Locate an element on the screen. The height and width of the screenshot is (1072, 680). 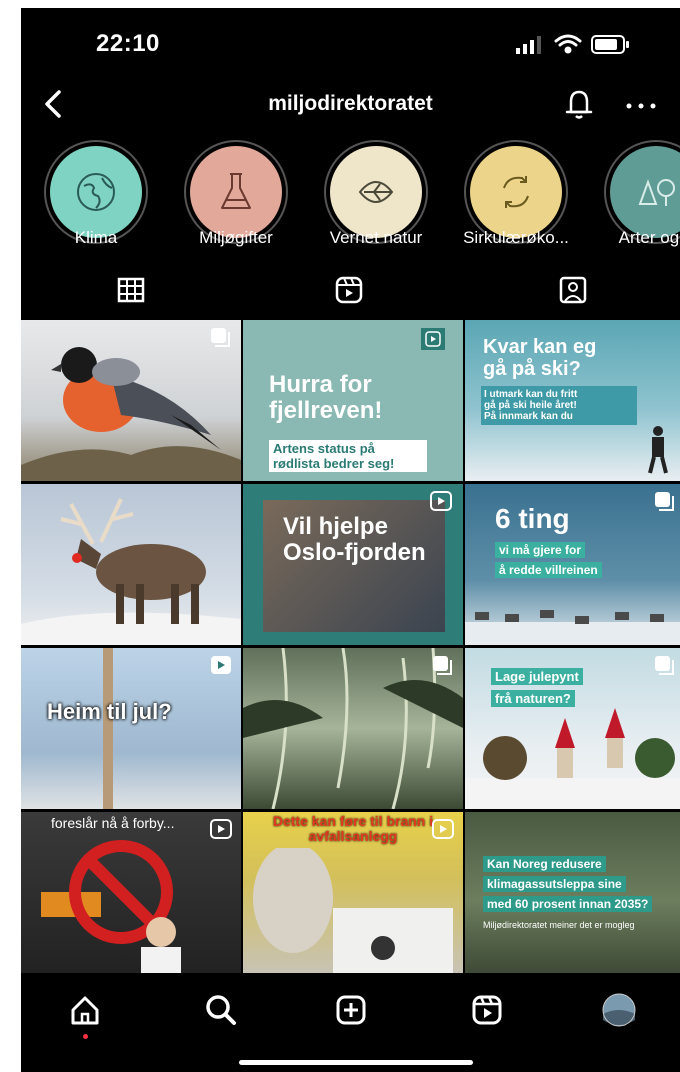
tab-tagged is located at coordinates (577, 292).